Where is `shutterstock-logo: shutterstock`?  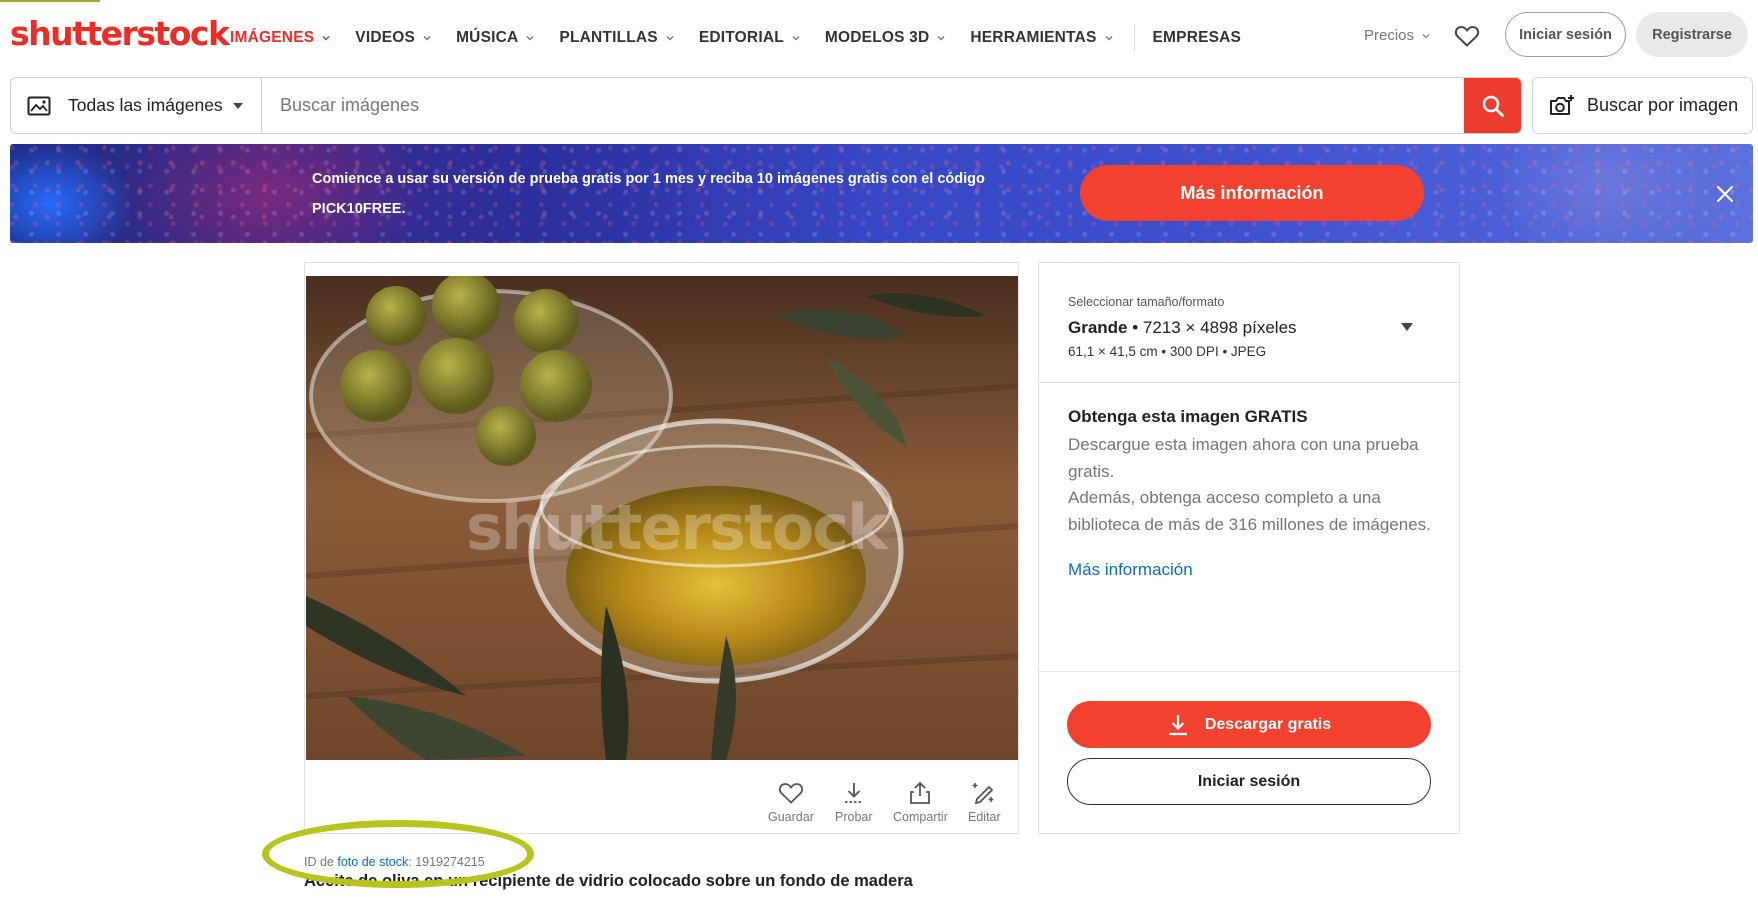 shutterstock-logo: shutterstock is located at coordinates (120, 33).